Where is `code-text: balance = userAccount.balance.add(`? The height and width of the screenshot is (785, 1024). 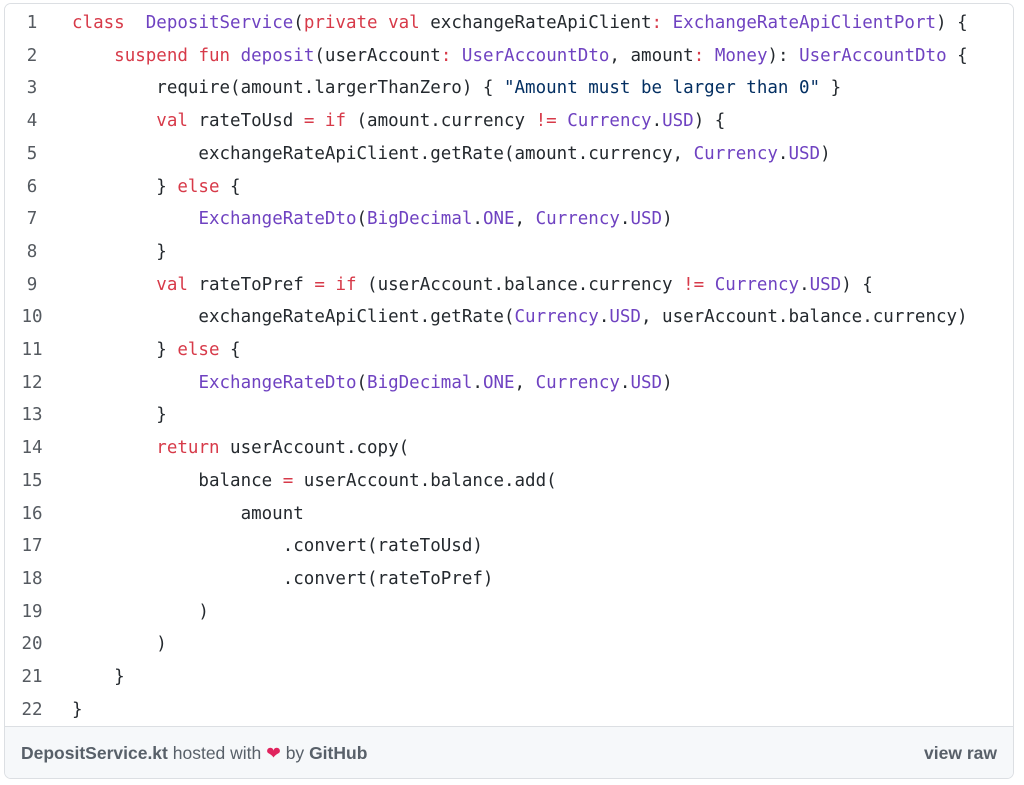
code-text: balance = userAccount.balance.add( is located at coordinates (314, 481).